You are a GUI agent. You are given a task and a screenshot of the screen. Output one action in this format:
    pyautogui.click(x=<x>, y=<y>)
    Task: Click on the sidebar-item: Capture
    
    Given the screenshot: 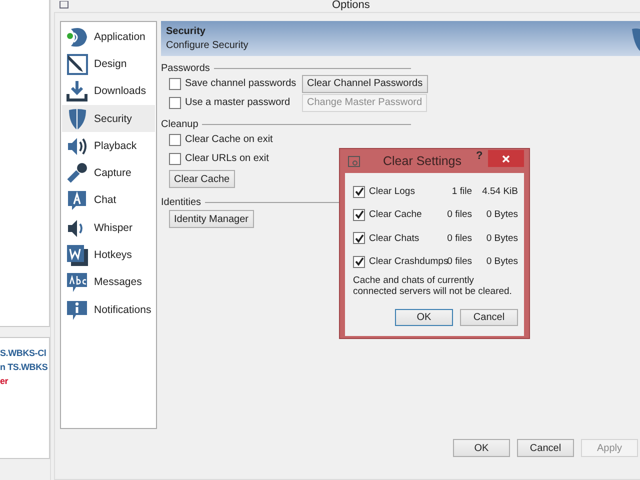 What is the action you would take?
    pyautogui.click(x=108, y=173)
    